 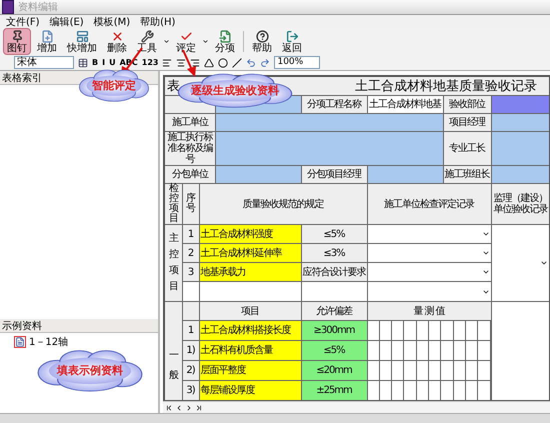 I want to click on value-cell: 土工合成材料地基, so click(x=405, y=105).